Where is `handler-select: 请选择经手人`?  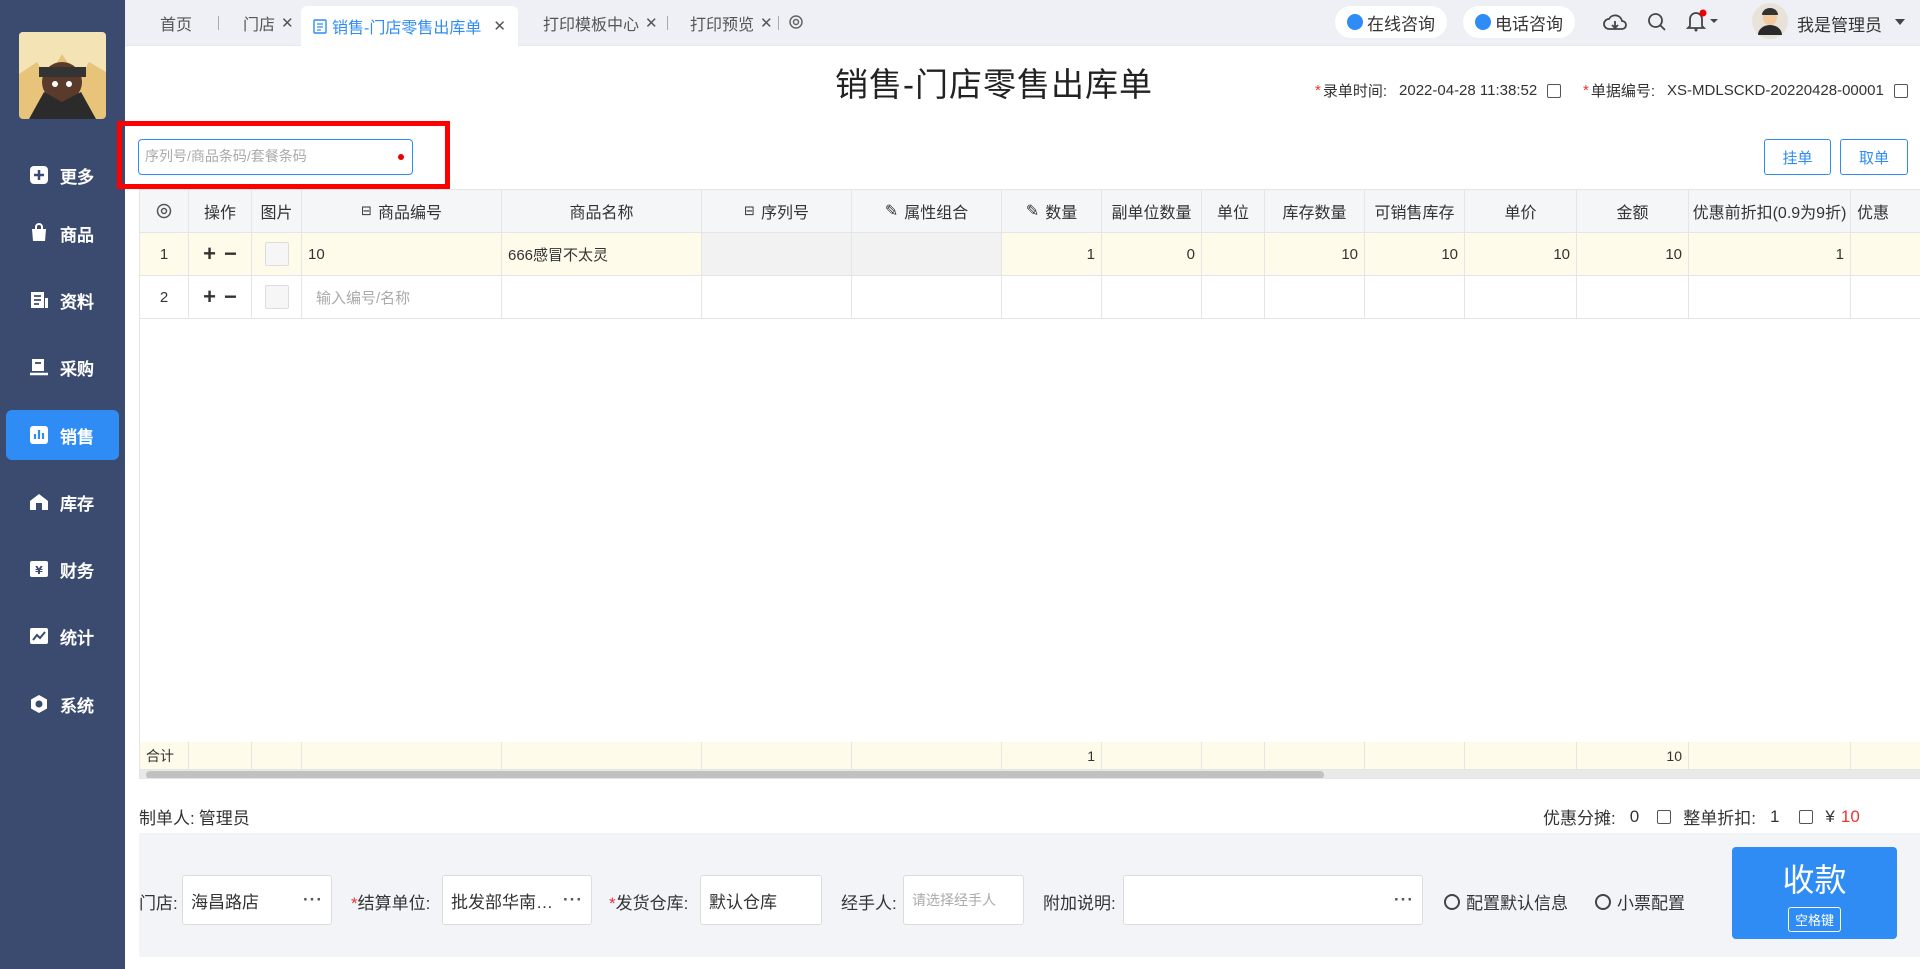 handler-select: 请选择经手人 is located at coordinates (963, 900).